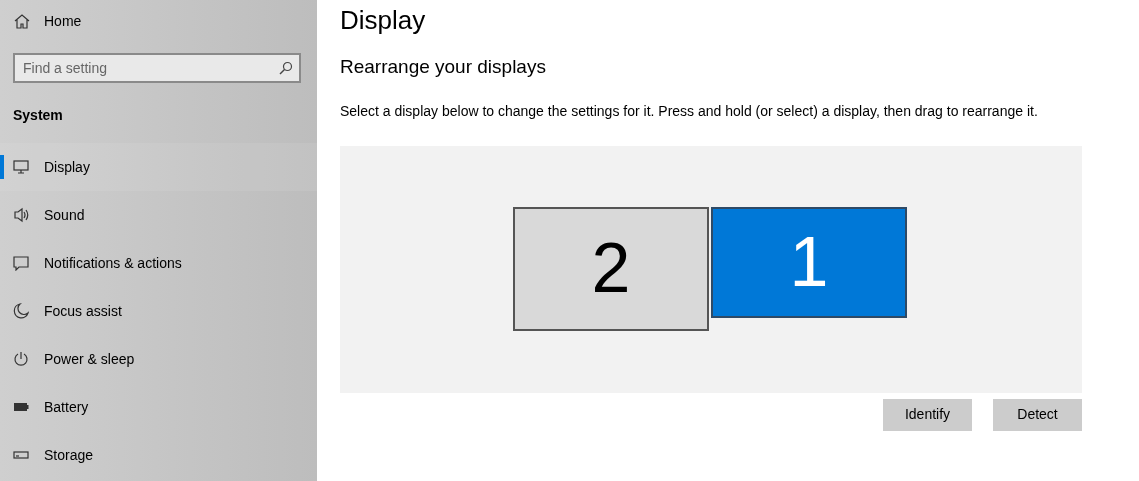 This screenshot has height=481, width=1139. What do you see at coordinates (1037, 414) in the screenshot?
I see `action-button: Detect` at bounding box center [1037, 414].